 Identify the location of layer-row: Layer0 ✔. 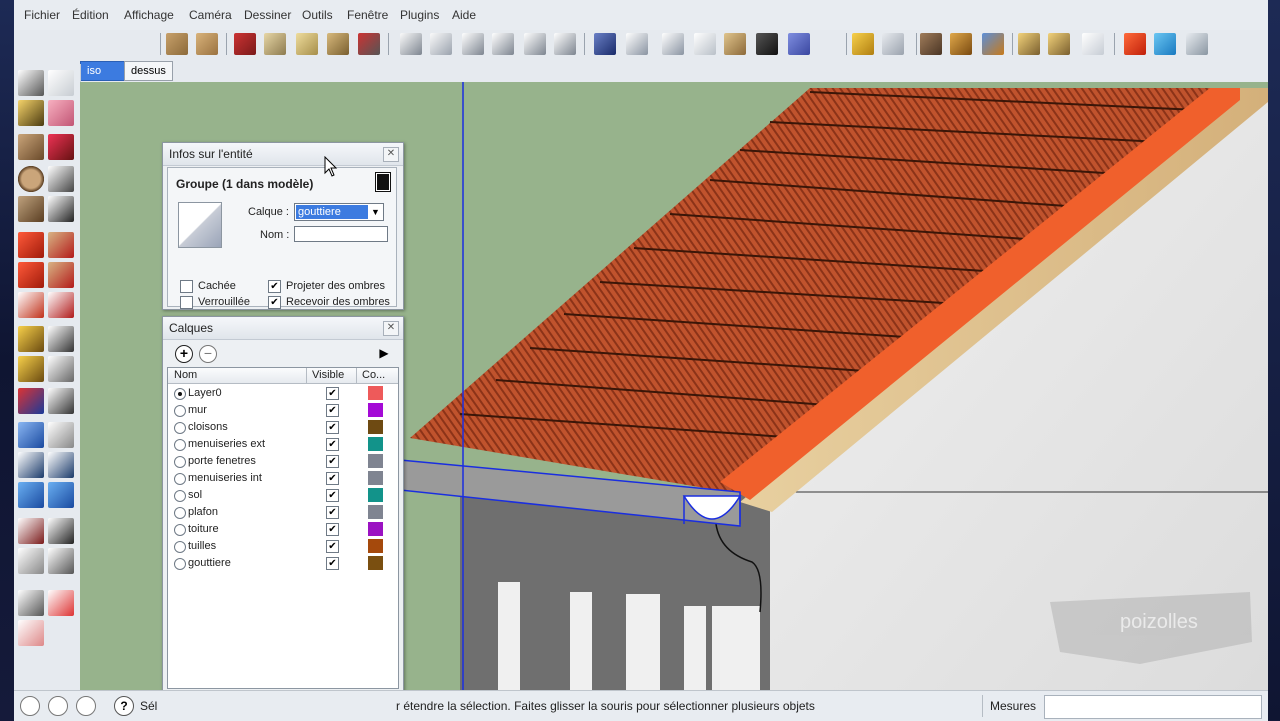
(283, 393).